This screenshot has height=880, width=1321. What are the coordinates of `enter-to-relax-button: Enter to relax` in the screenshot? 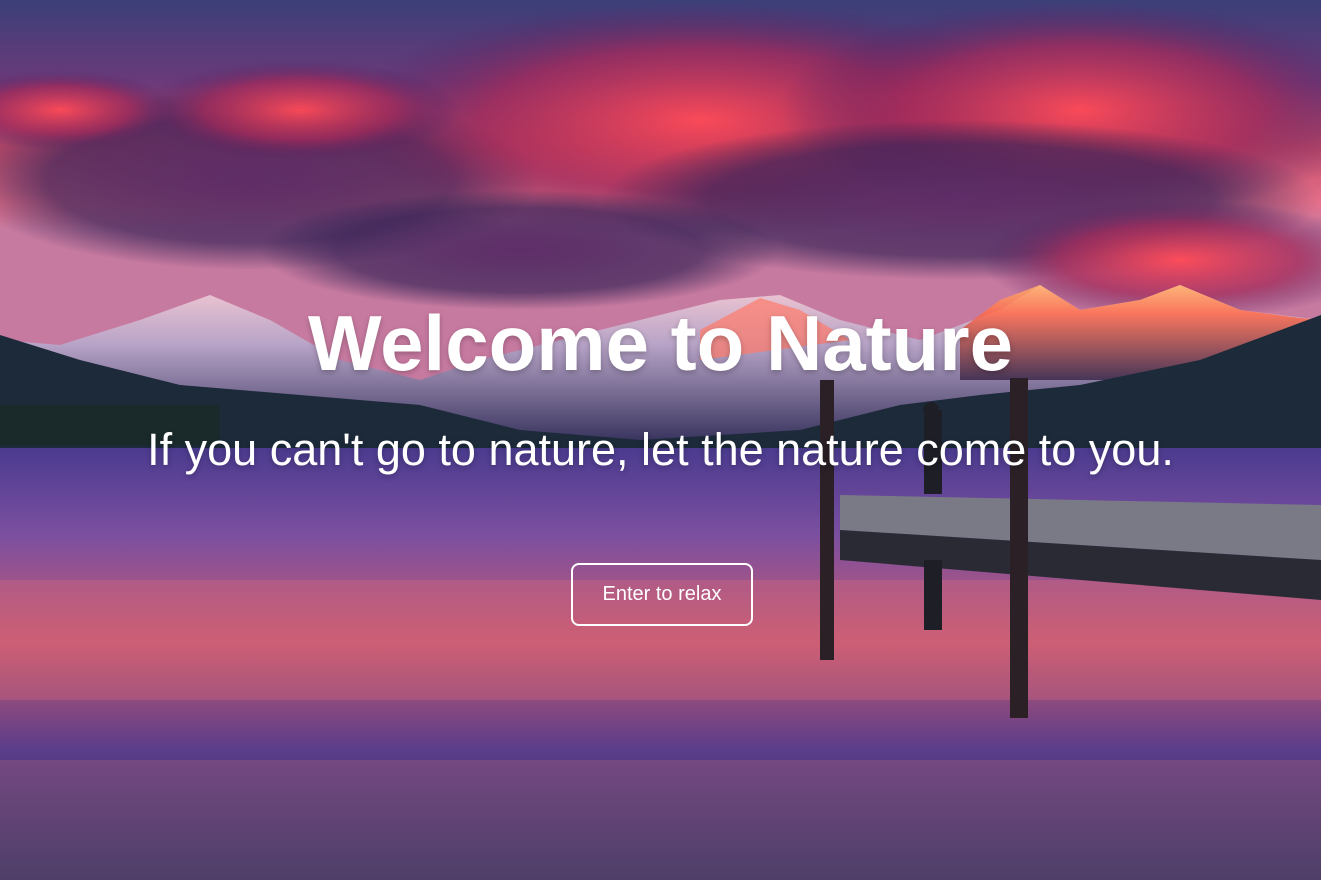 It's located at (662, 594).